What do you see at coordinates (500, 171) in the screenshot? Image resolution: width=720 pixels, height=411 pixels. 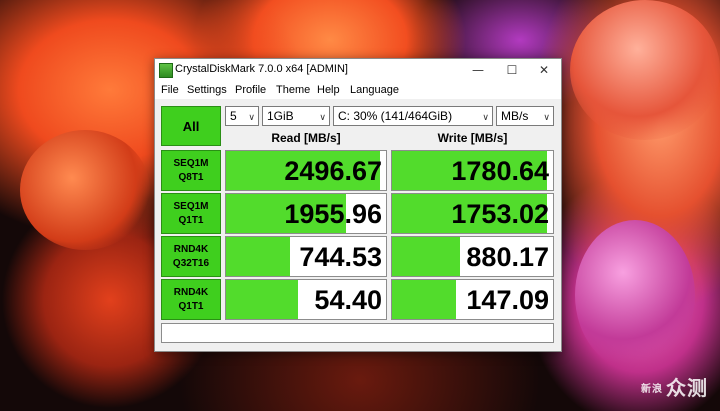 I see `write-value: 1780.64` at bounding box center [500, 171].